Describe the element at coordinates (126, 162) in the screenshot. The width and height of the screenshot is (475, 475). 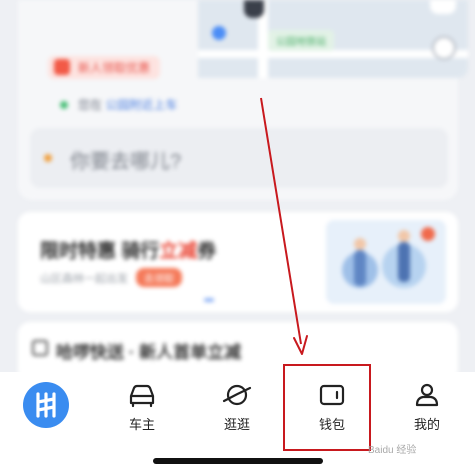
I see `destination-placeholder: 你要去哪儿?` at that location.